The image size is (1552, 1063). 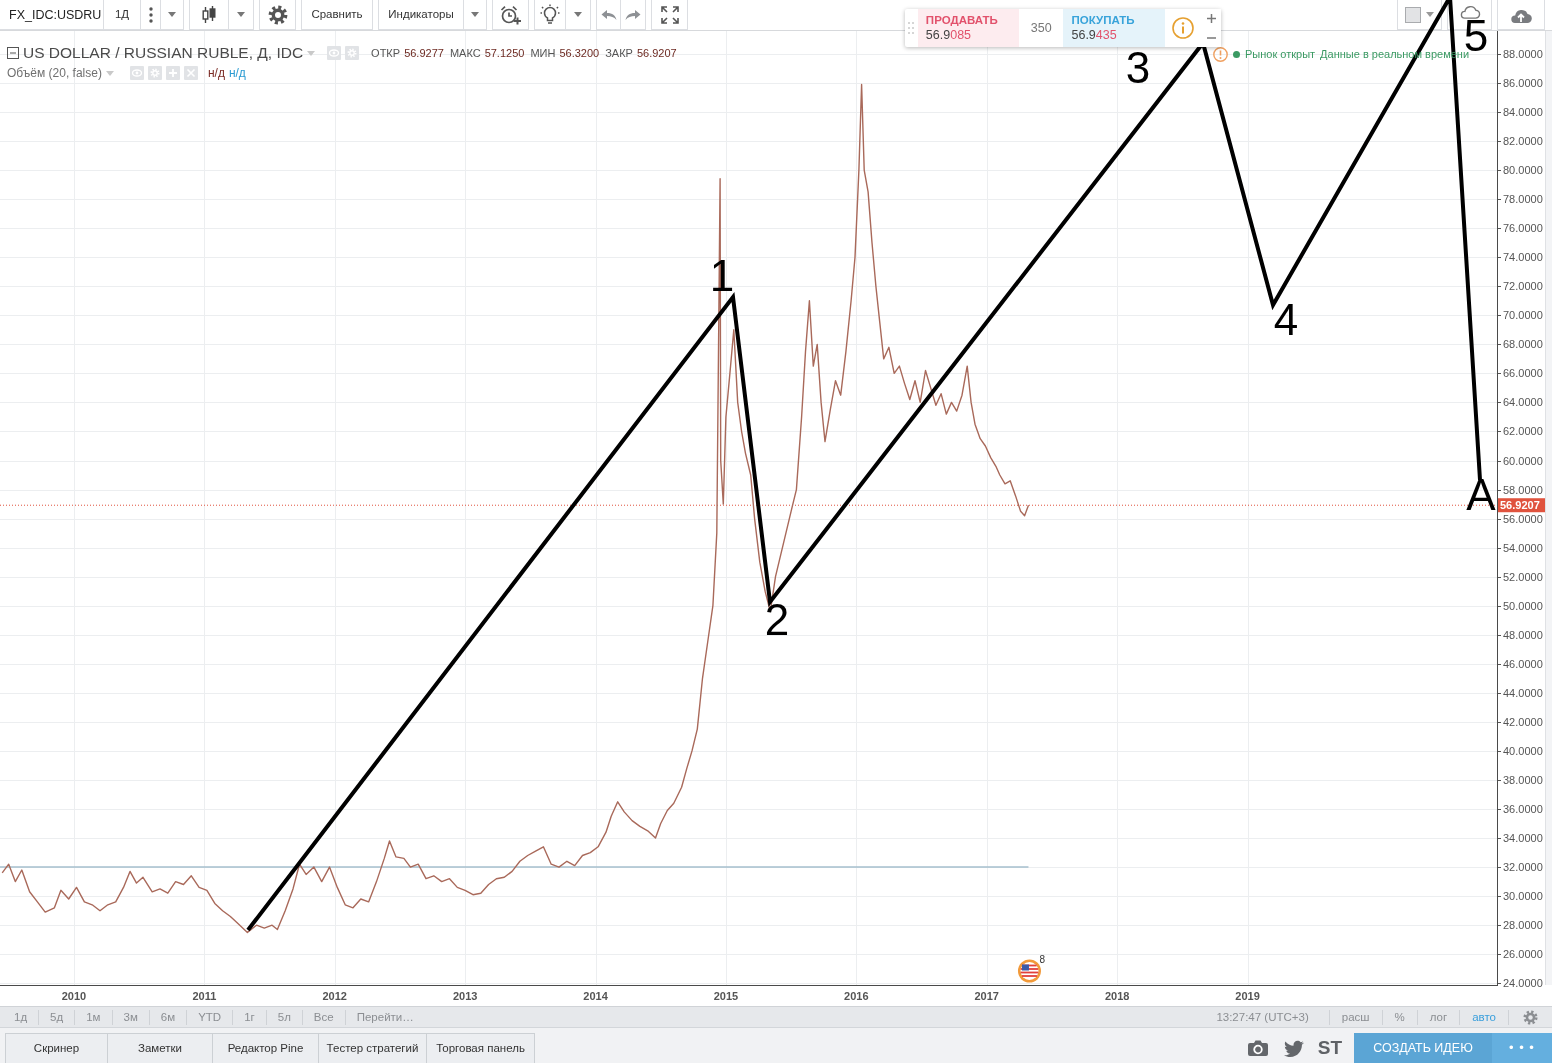 I want to click on grip-icon, so click(x=911, y=28).